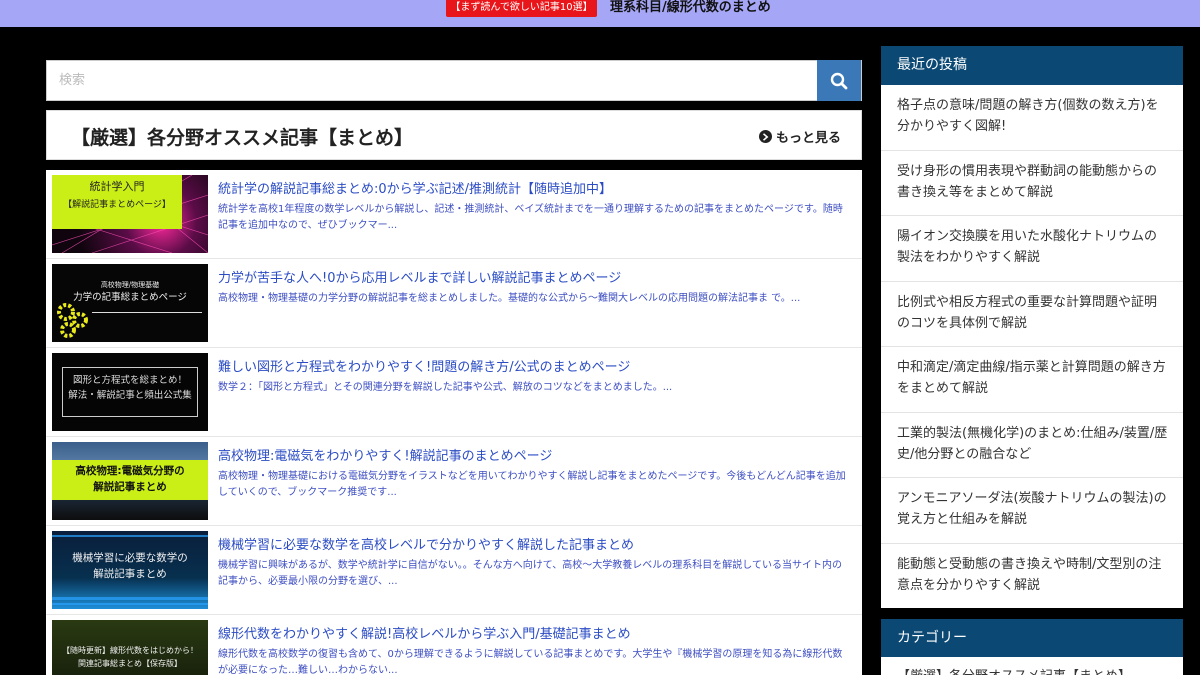 The width and height of the screenshot is (1200, 675). Describe the element at coordinates (117, 186) in the screenshot. I see `thumbnail-caption: 統計学入門` at that location.